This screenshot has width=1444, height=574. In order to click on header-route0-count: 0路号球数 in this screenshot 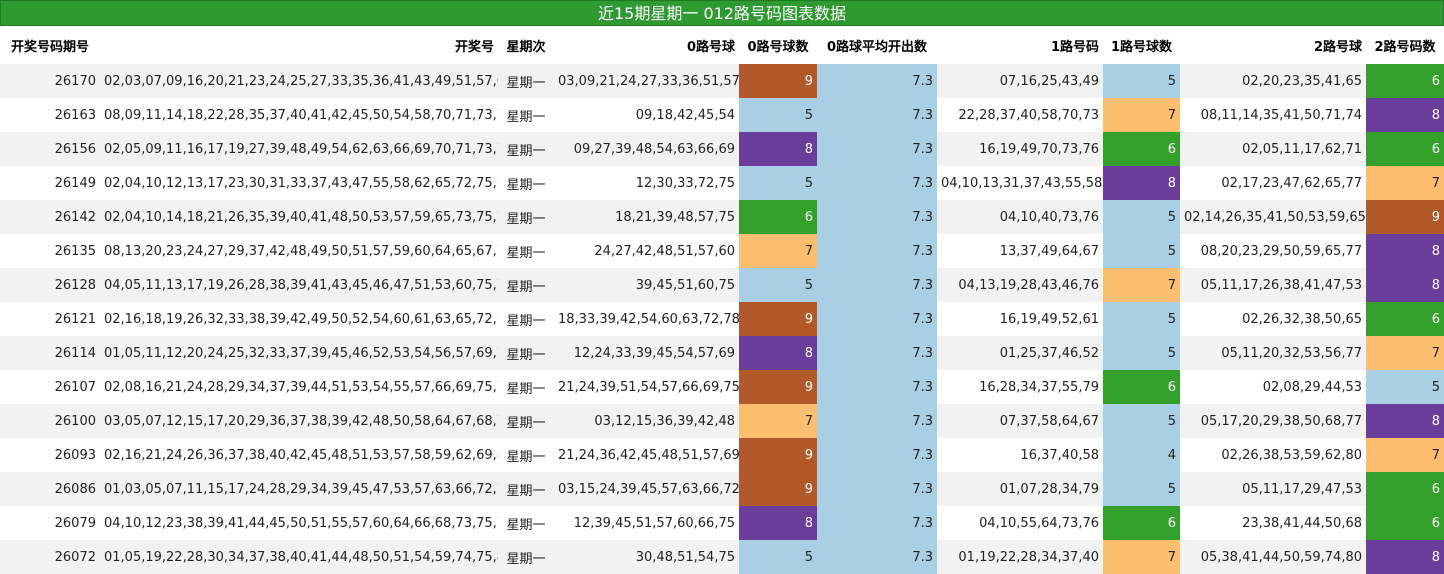, I will do `click(778, 45)`.